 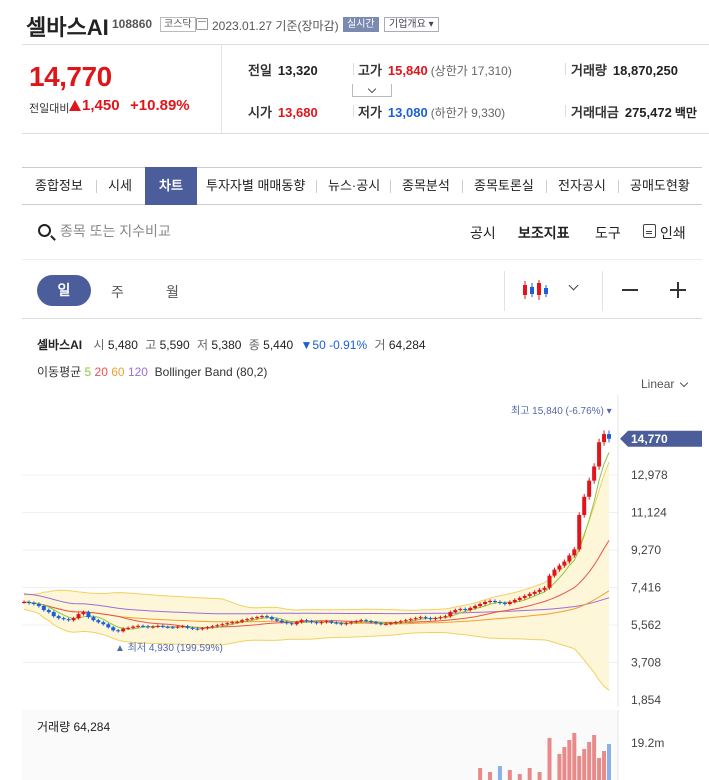 What do you see at coordinates (171, 186) in the screenshot?
I see `tab-chart: 차트` at bounding box center [171, 186].